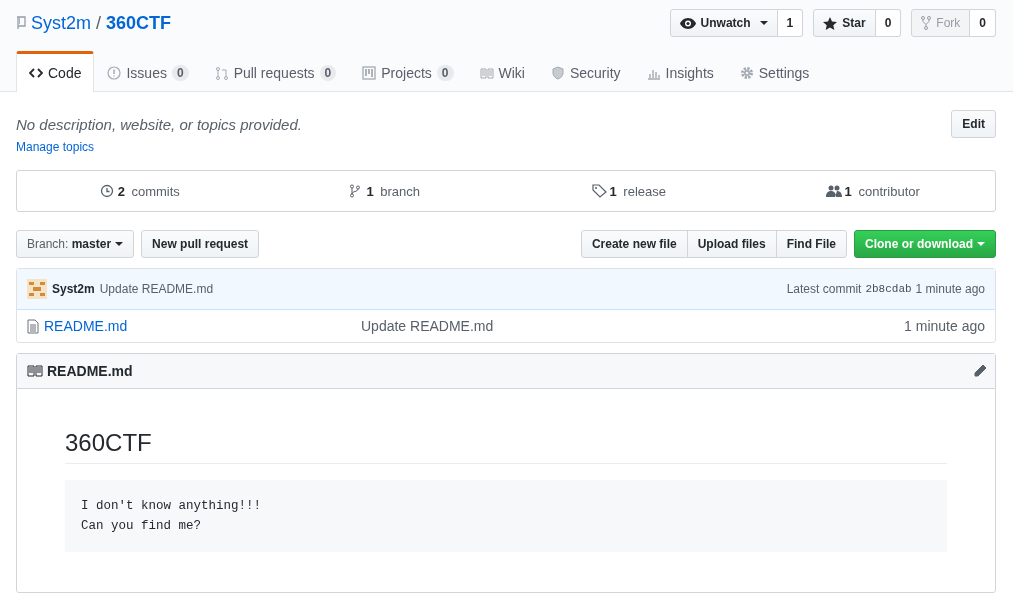  I want to click on star-icon, so click(830, 23).